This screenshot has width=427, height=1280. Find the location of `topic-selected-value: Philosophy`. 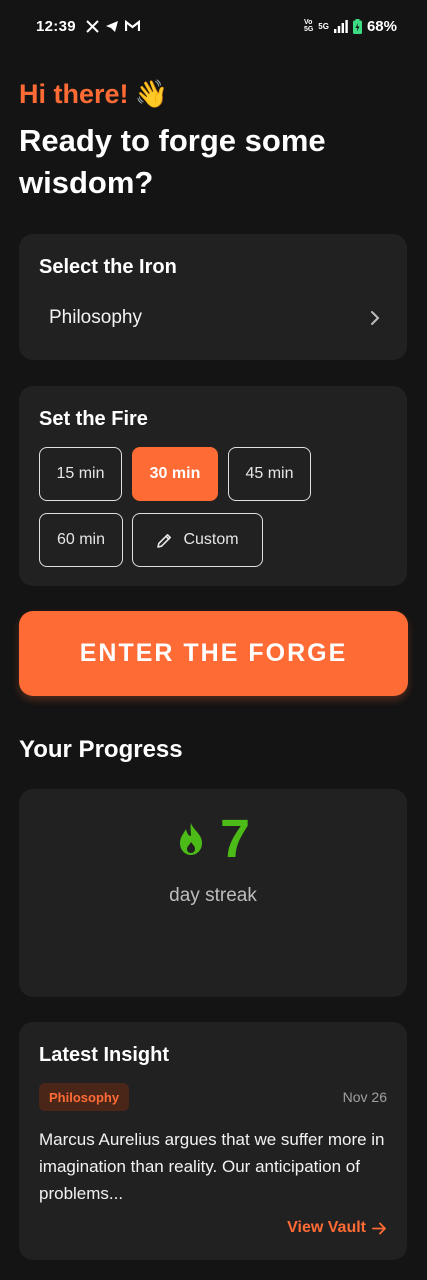

topic-selected-value: Philosophy is located at coordinates (95, 317).